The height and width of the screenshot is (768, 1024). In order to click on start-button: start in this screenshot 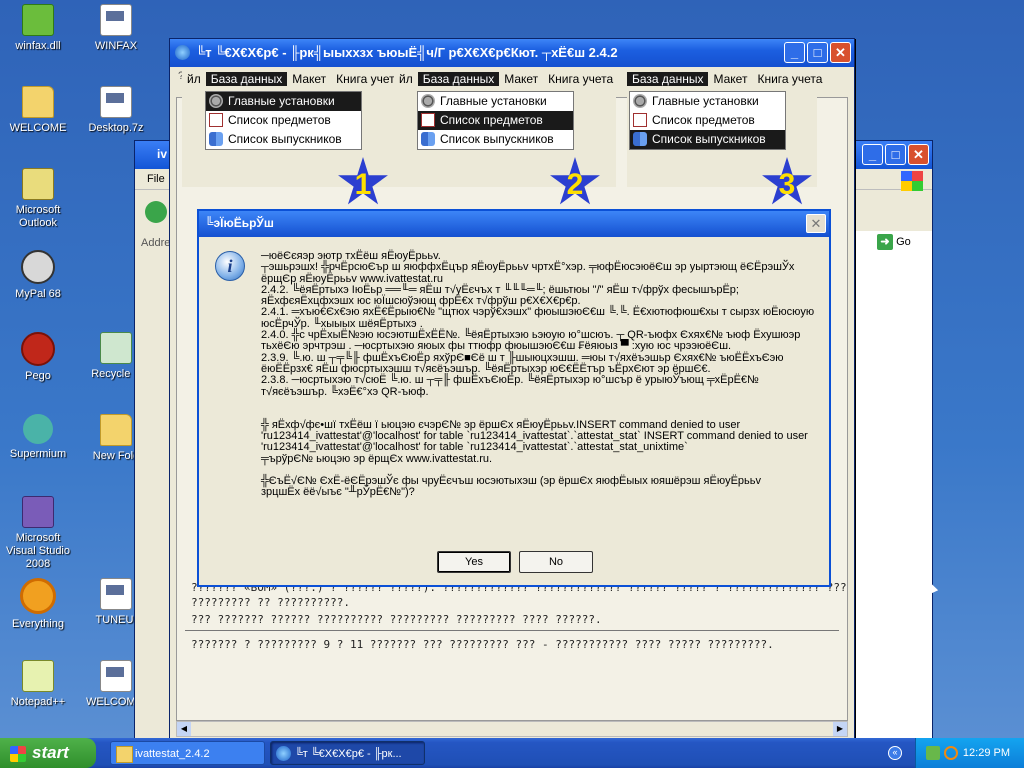, I will do `click(48, 753)`.